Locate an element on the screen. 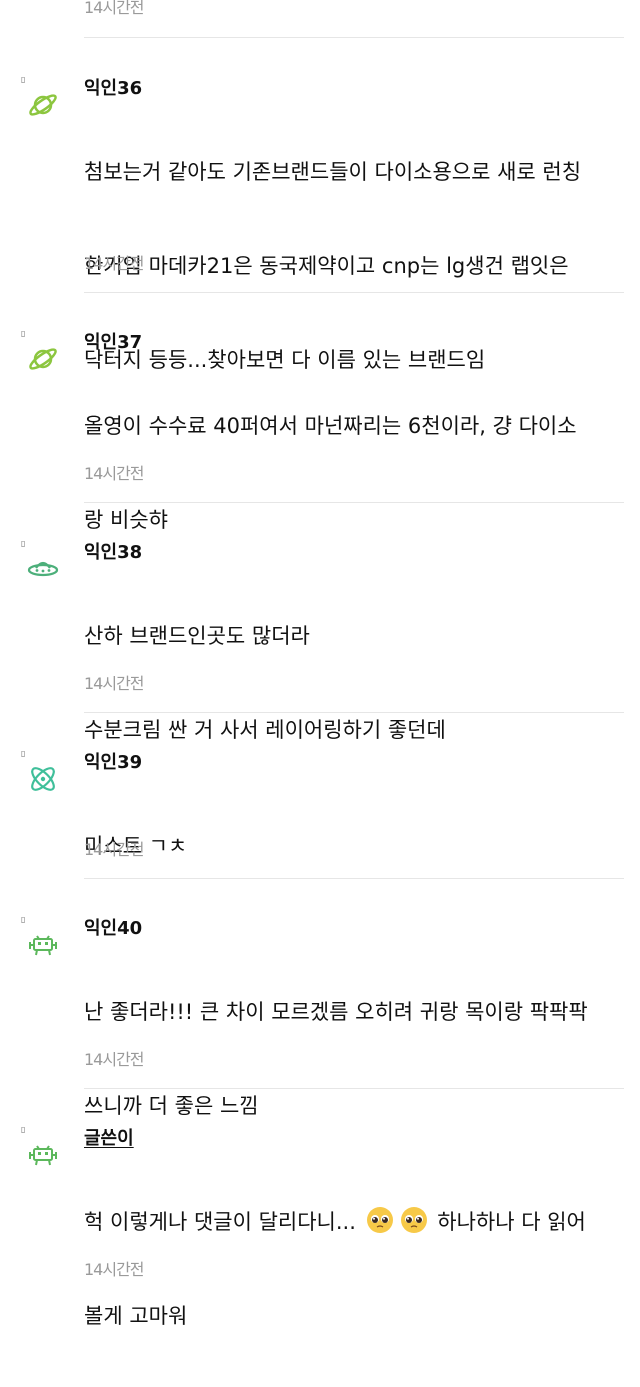 The height and width of the screenshot is (1387, 640). comment-line: 헉 이렇게나 댓글이 달리다니... 하나하나 다 읽어 is located at coordinates (356, 1222).